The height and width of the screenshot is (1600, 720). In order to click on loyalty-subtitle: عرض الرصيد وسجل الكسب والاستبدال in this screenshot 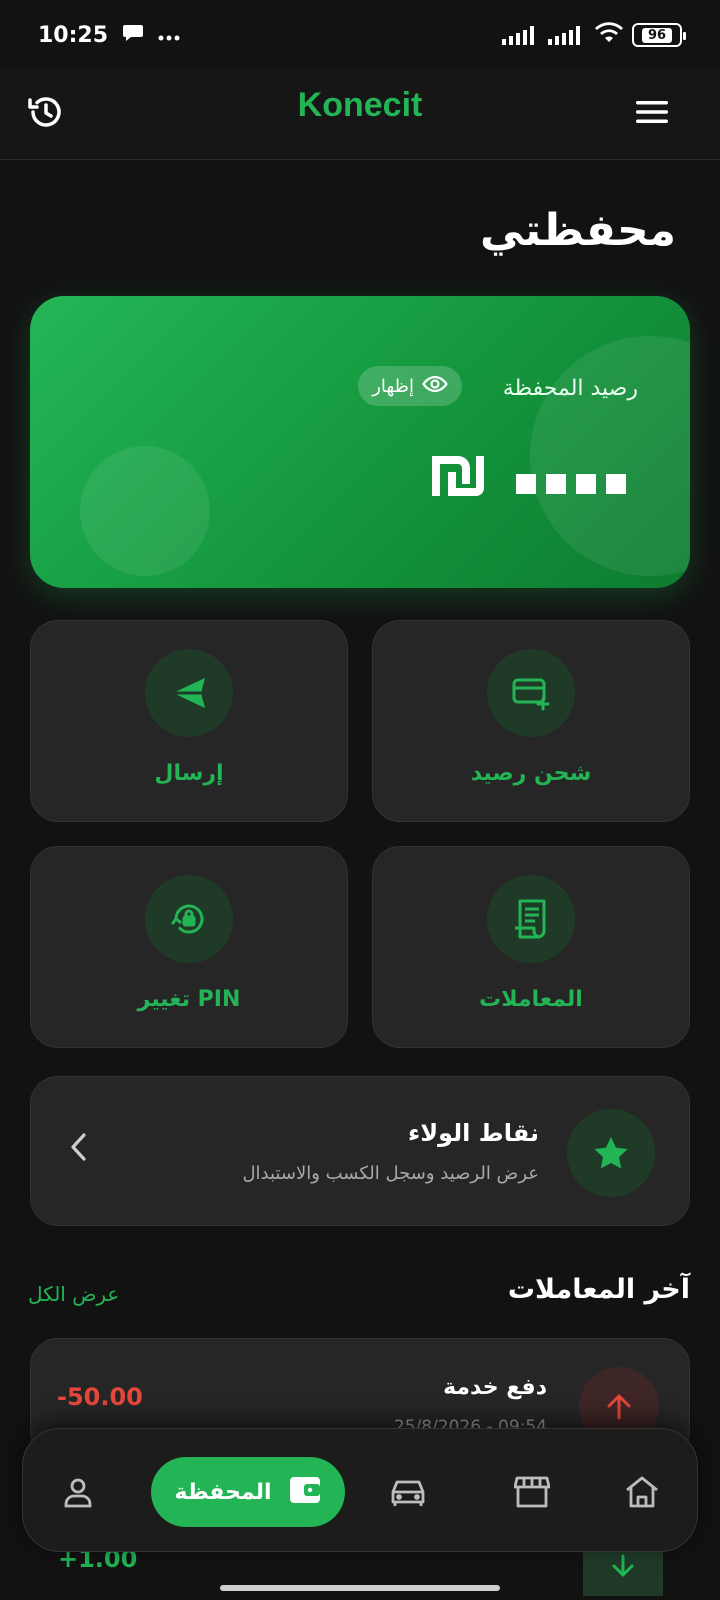, I will do `click(390, 1173)`.